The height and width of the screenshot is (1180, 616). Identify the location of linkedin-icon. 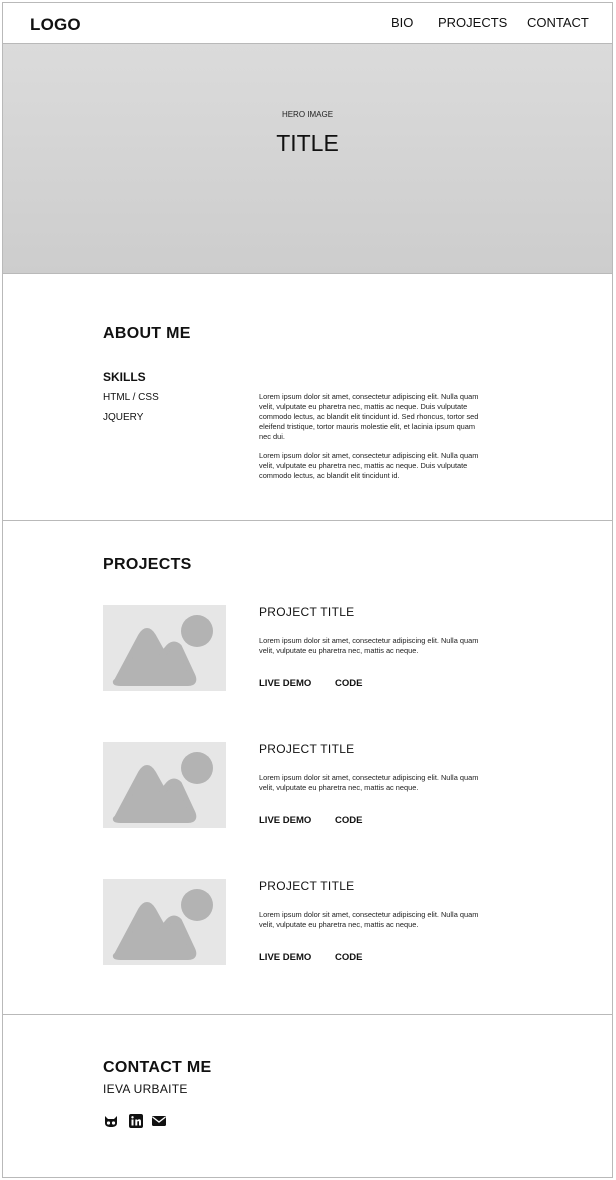
(136, 1121).